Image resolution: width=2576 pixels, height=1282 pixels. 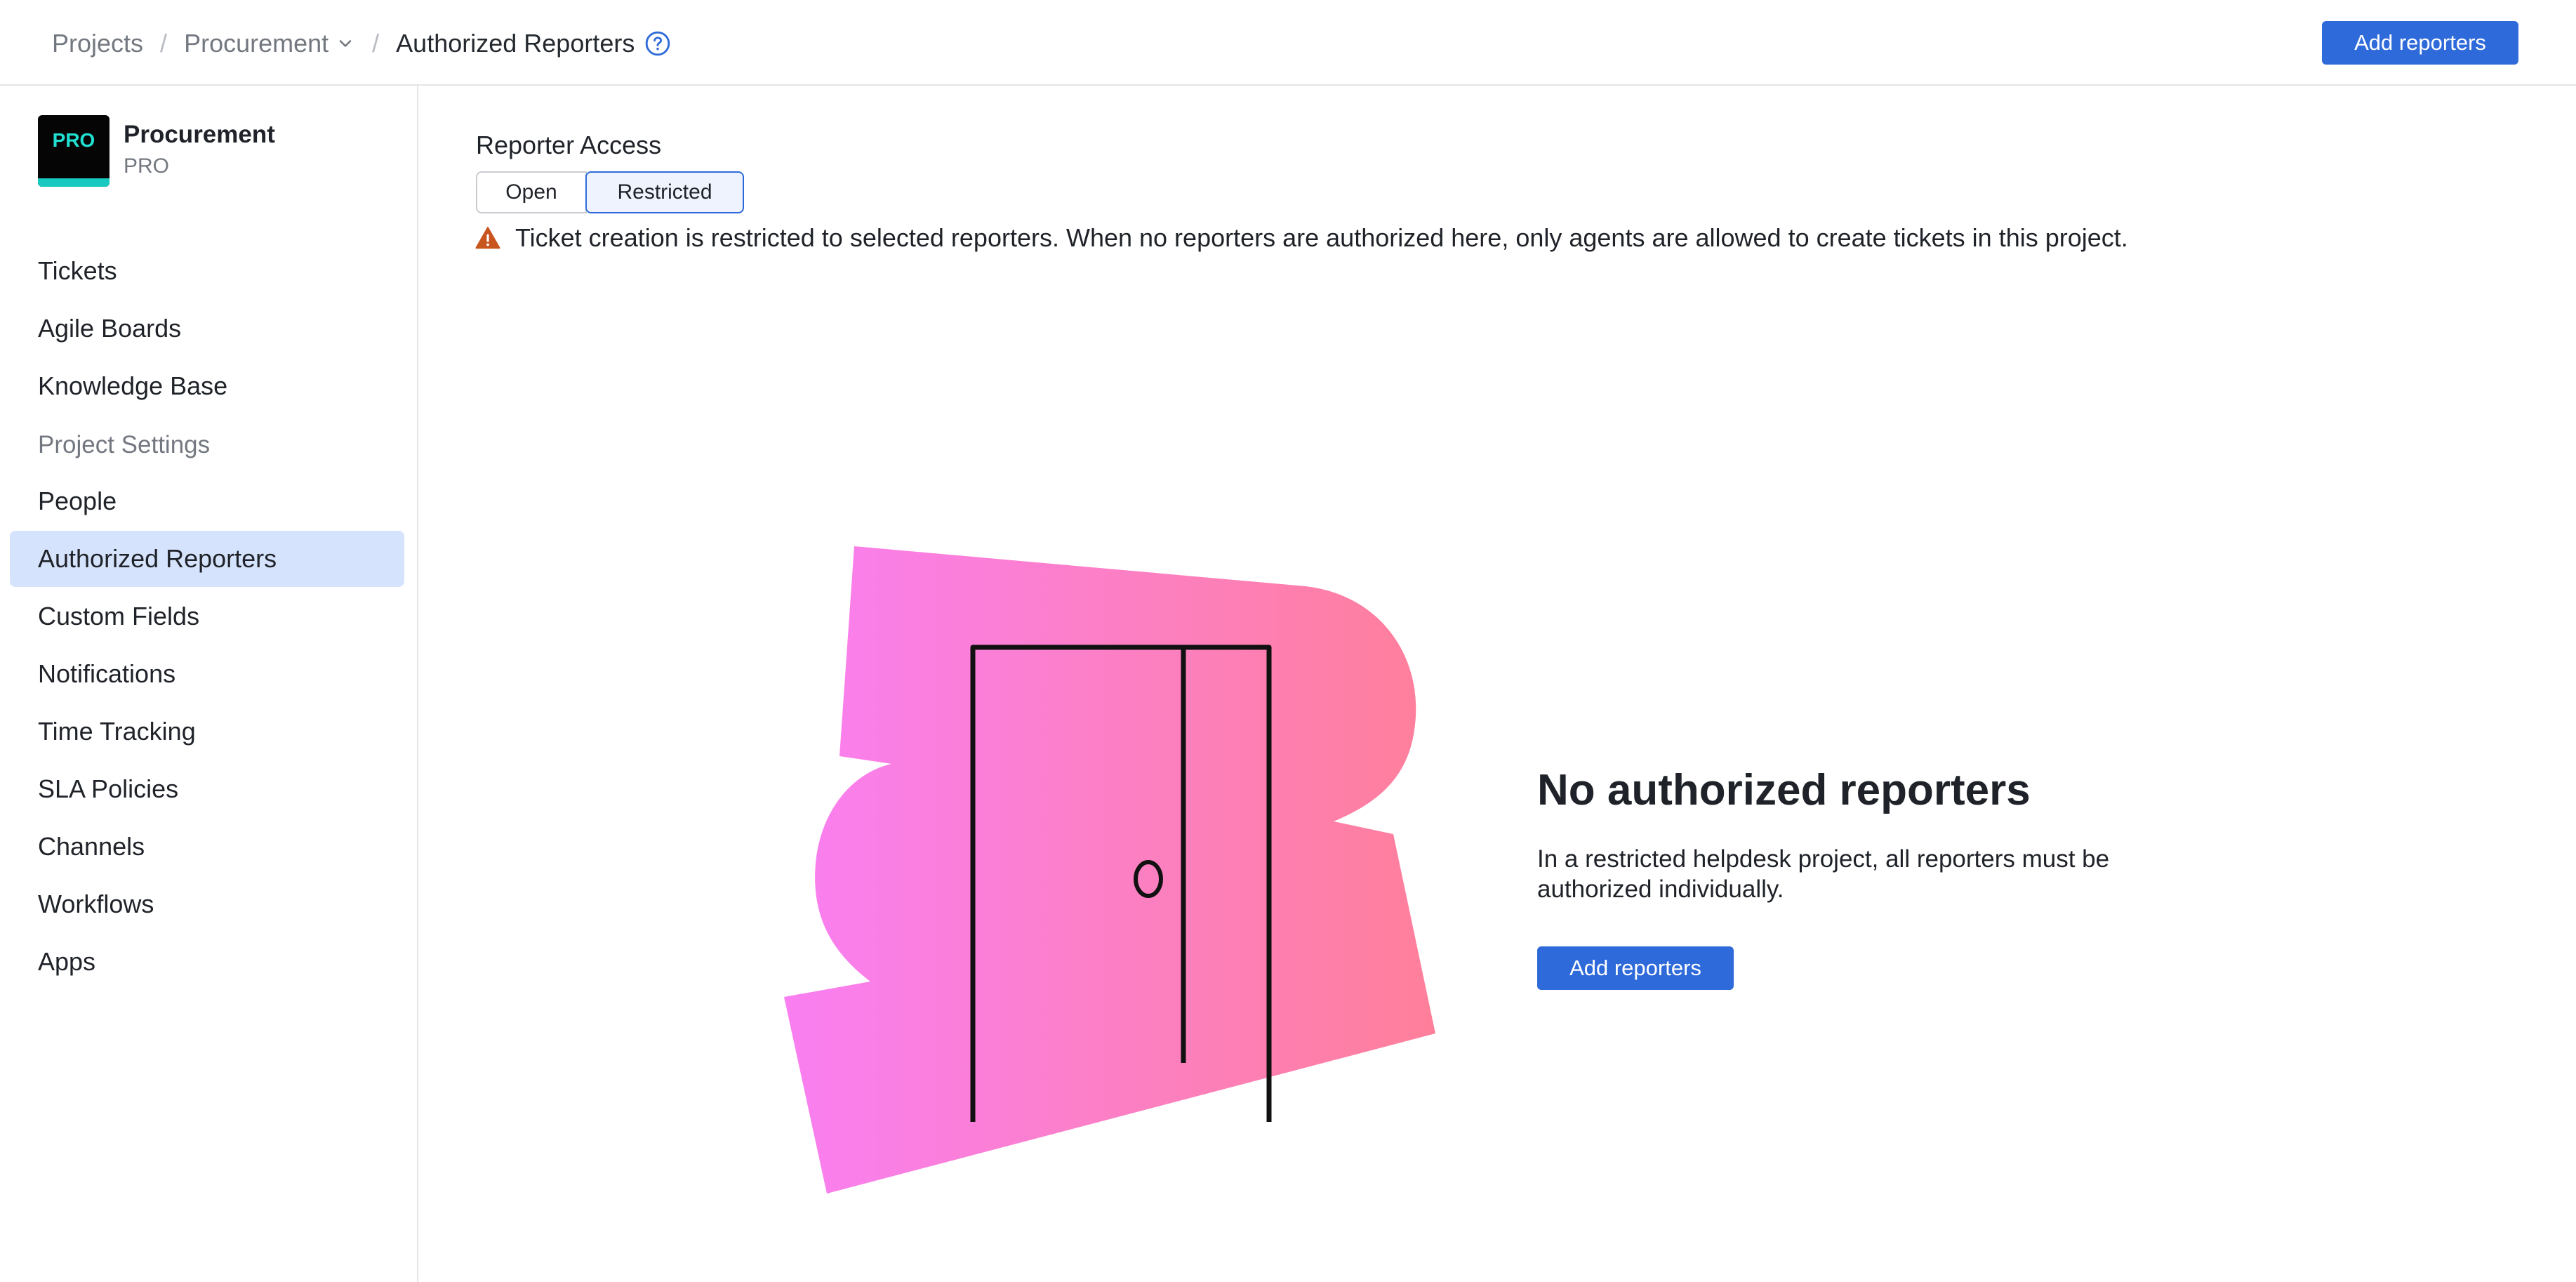 I want to click on project-logo: PRO, so click(x=74, y=151).